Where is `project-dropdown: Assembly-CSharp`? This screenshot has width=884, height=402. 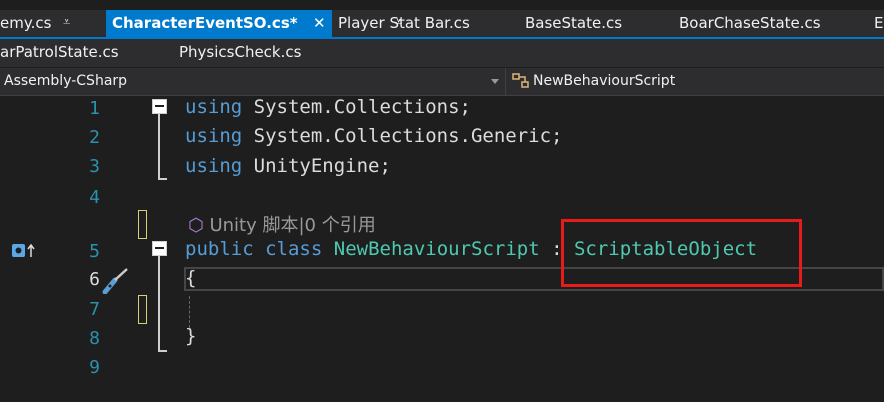 project-dropdown: Assembly-CSharp is located at coordinates (251, 81).